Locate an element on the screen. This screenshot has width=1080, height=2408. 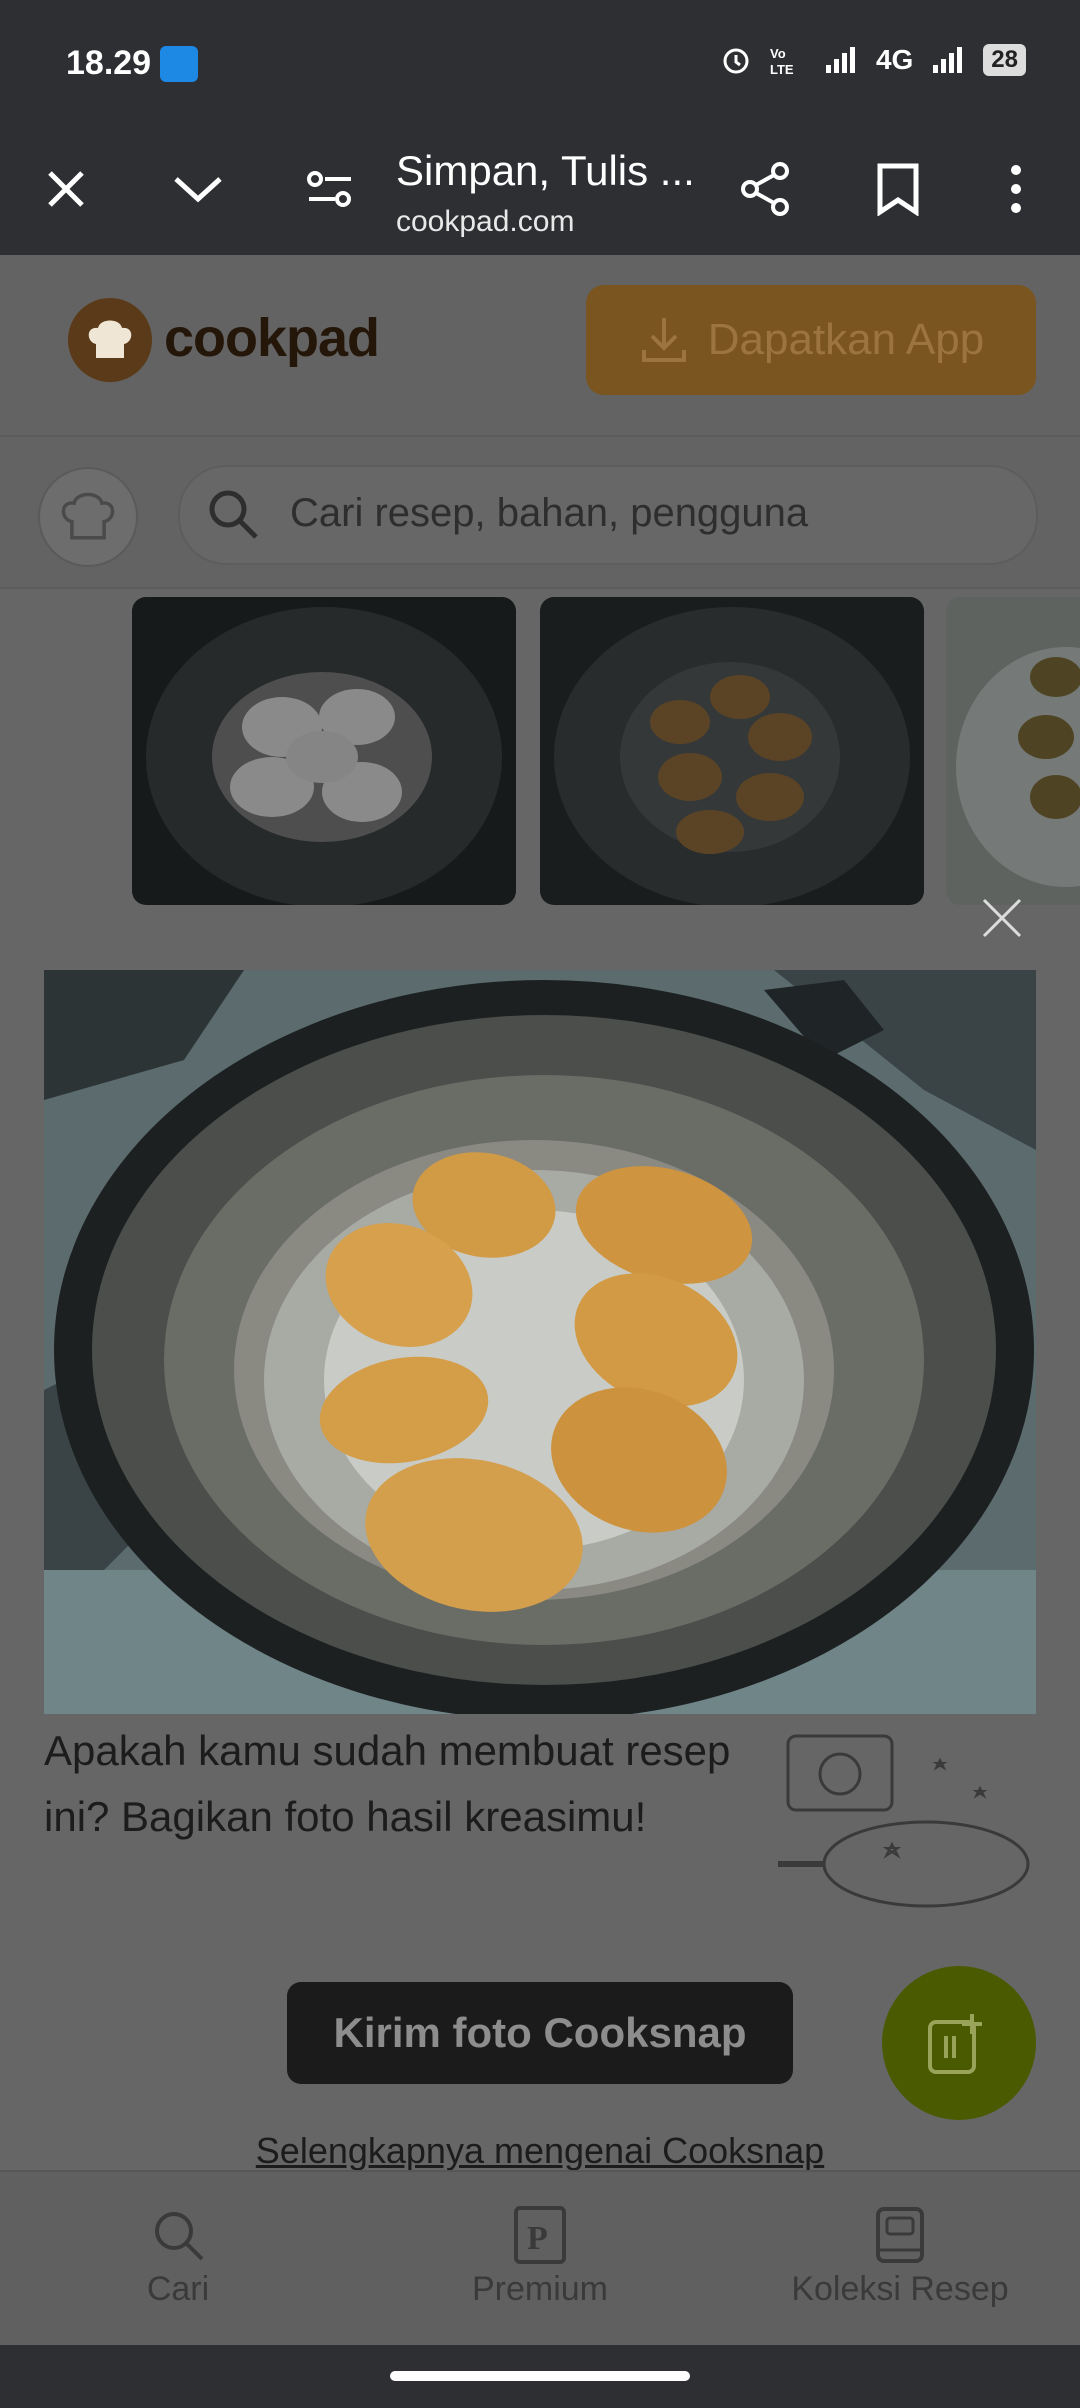
bookmark-icon is located at coordinates (898, 189).